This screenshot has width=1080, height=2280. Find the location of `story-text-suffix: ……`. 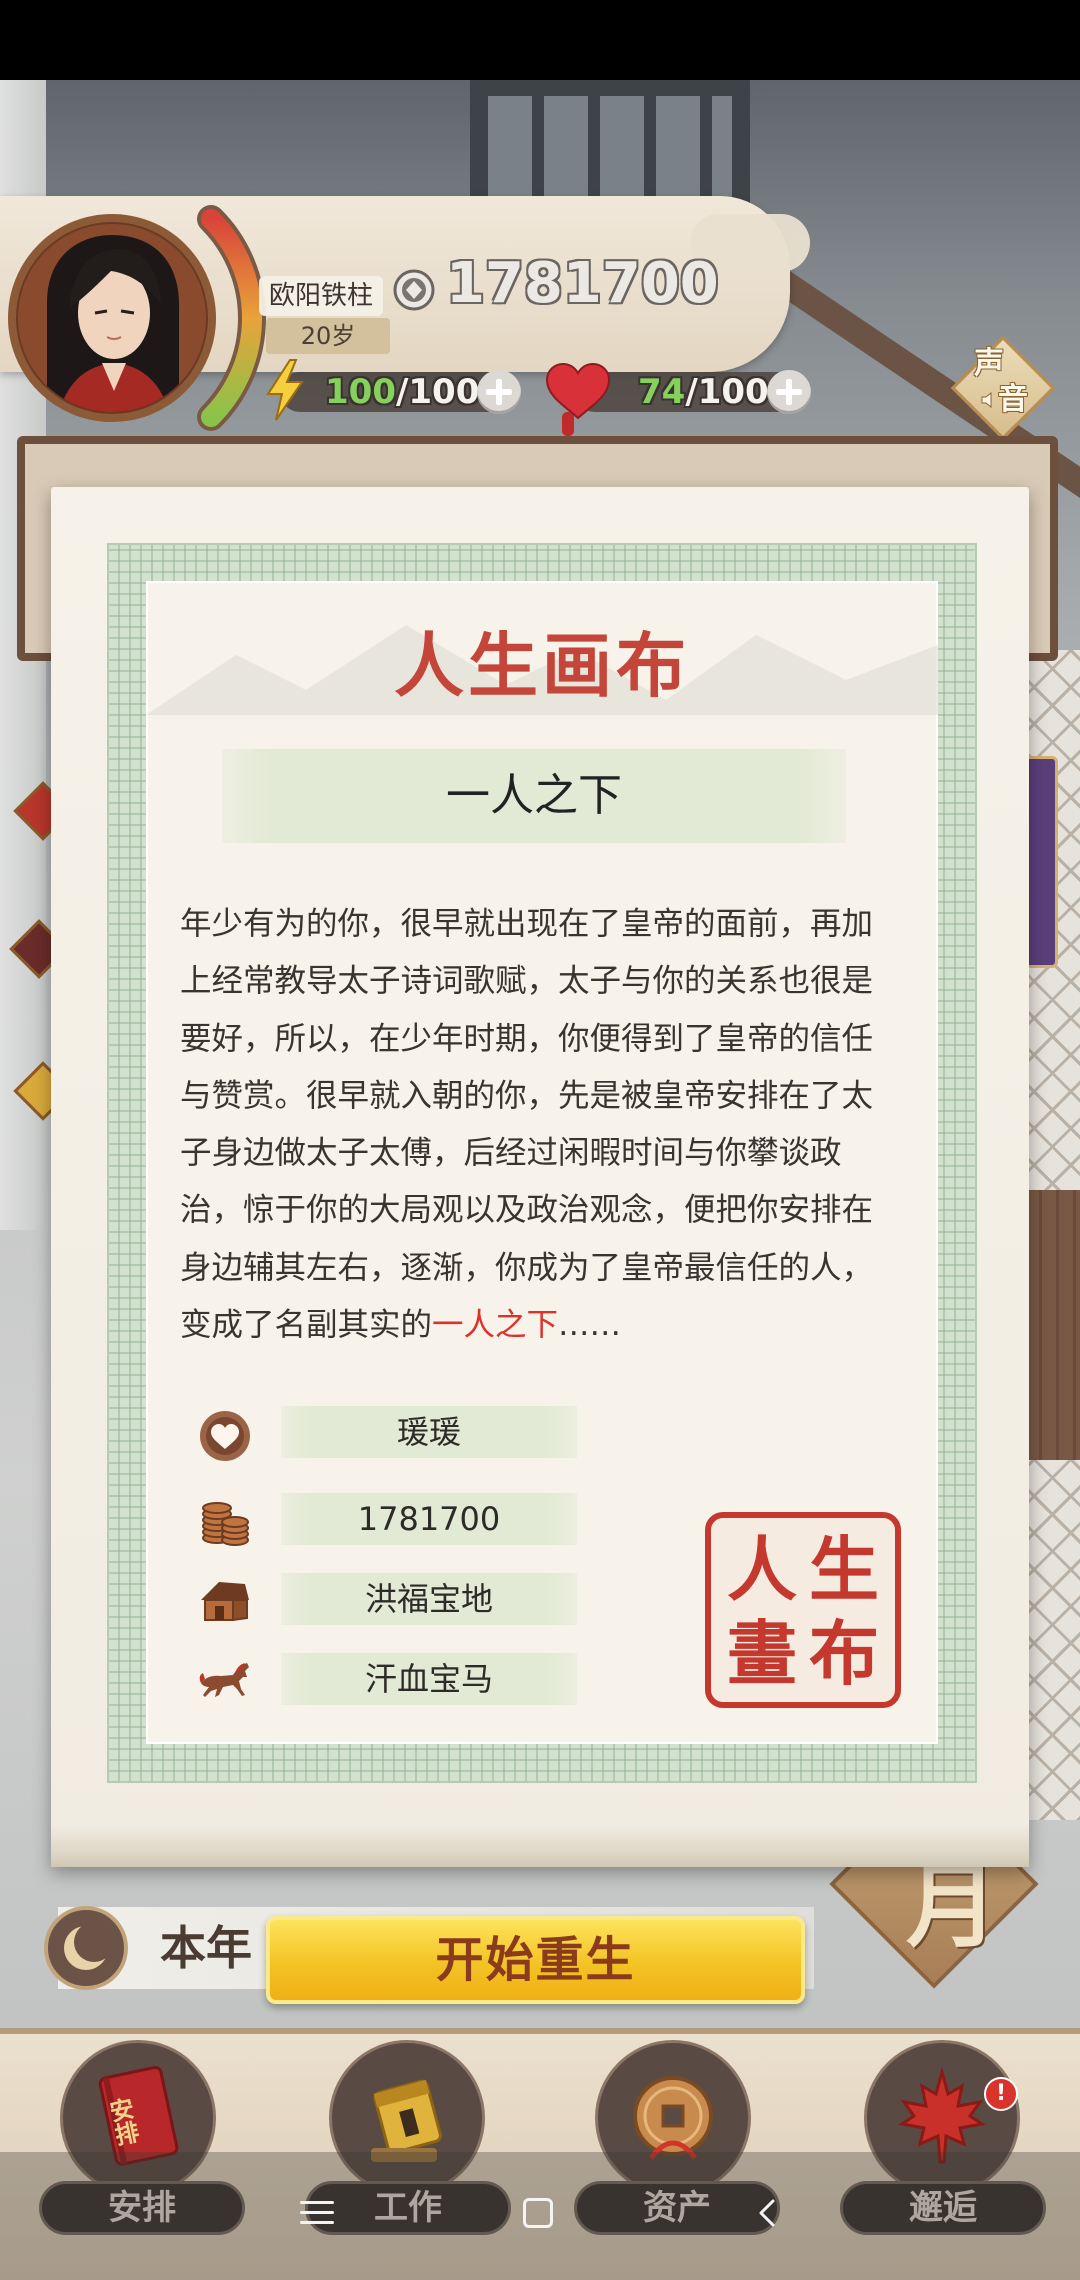

story-text-suffix: …… is located at coordinates (590, 1325).